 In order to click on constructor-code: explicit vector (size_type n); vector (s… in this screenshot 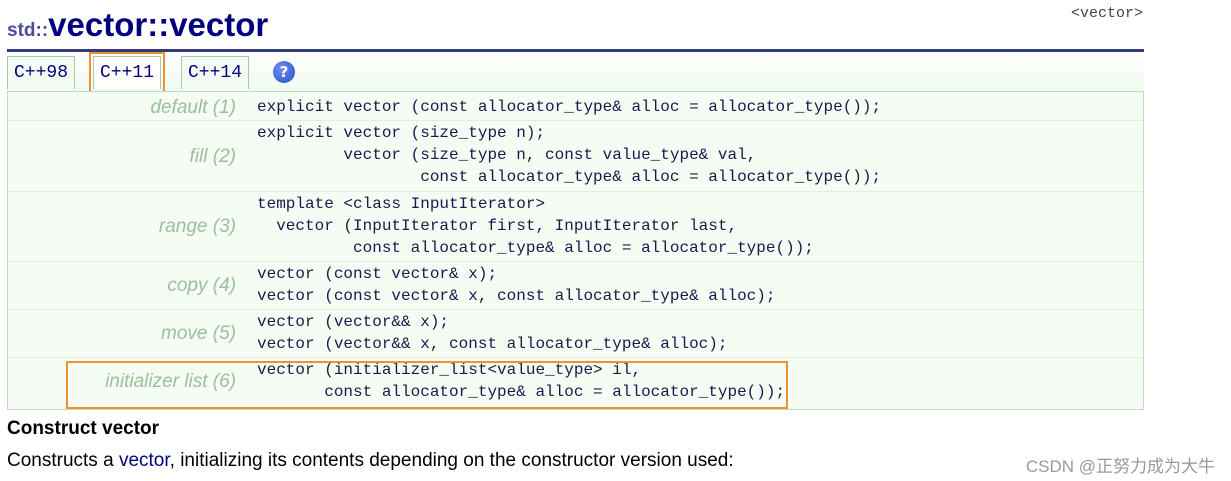, I will do `click(569, 155)`.